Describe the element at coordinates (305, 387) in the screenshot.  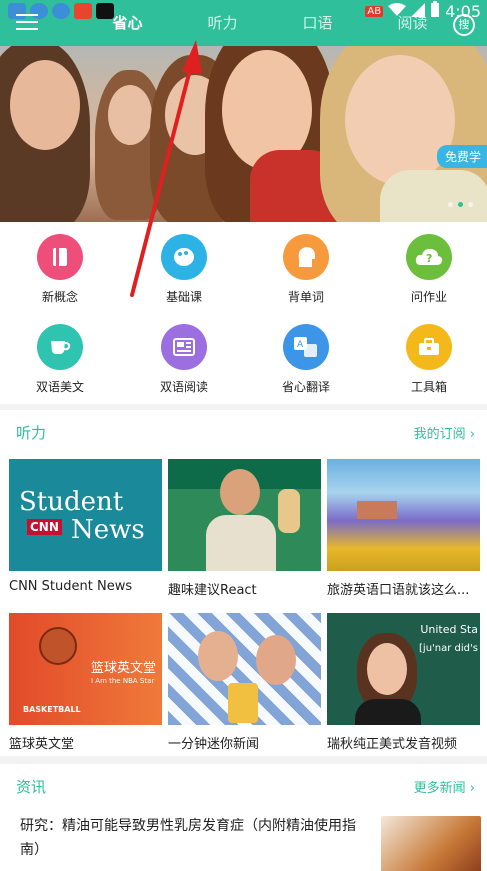
I see `feature-label: 省心翻译` at that location.